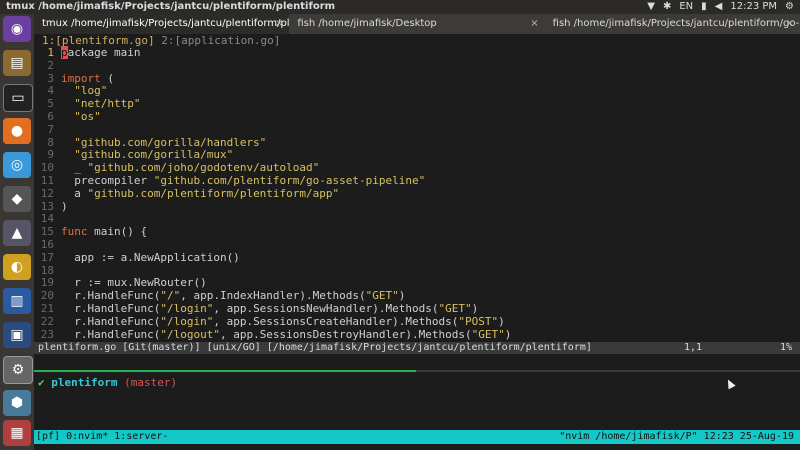 Image resolution: width=800 pixels, height=450 pixels. Describe the element at coordinates (676, 436) in the screenshot. I see `tmux-status-right: "nvim /home/jimafisk/P" 12:23 25-Aug-19` at that location.